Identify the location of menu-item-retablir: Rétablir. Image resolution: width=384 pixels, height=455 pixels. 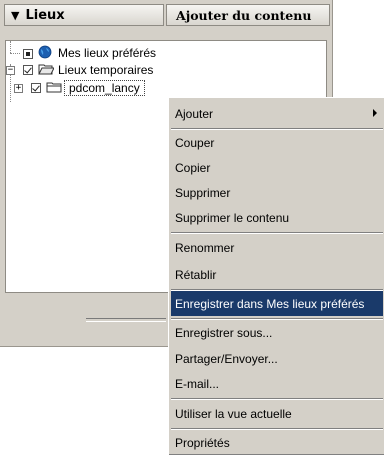
(277, 274).